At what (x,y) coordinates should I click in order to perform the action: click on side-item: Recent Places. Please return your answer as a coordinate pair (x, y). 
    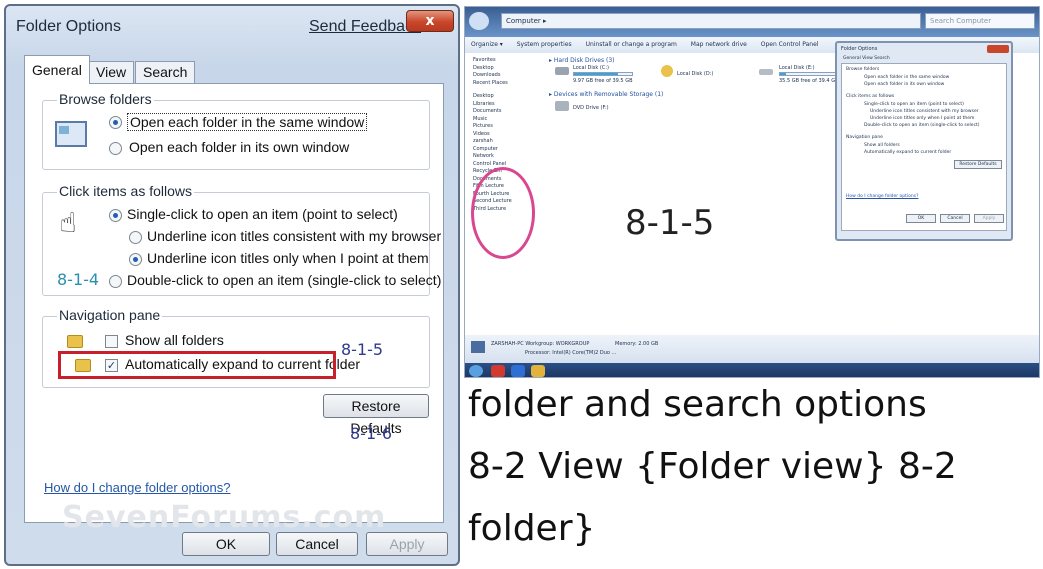
    Looking at the image, I should click on (508, 84).